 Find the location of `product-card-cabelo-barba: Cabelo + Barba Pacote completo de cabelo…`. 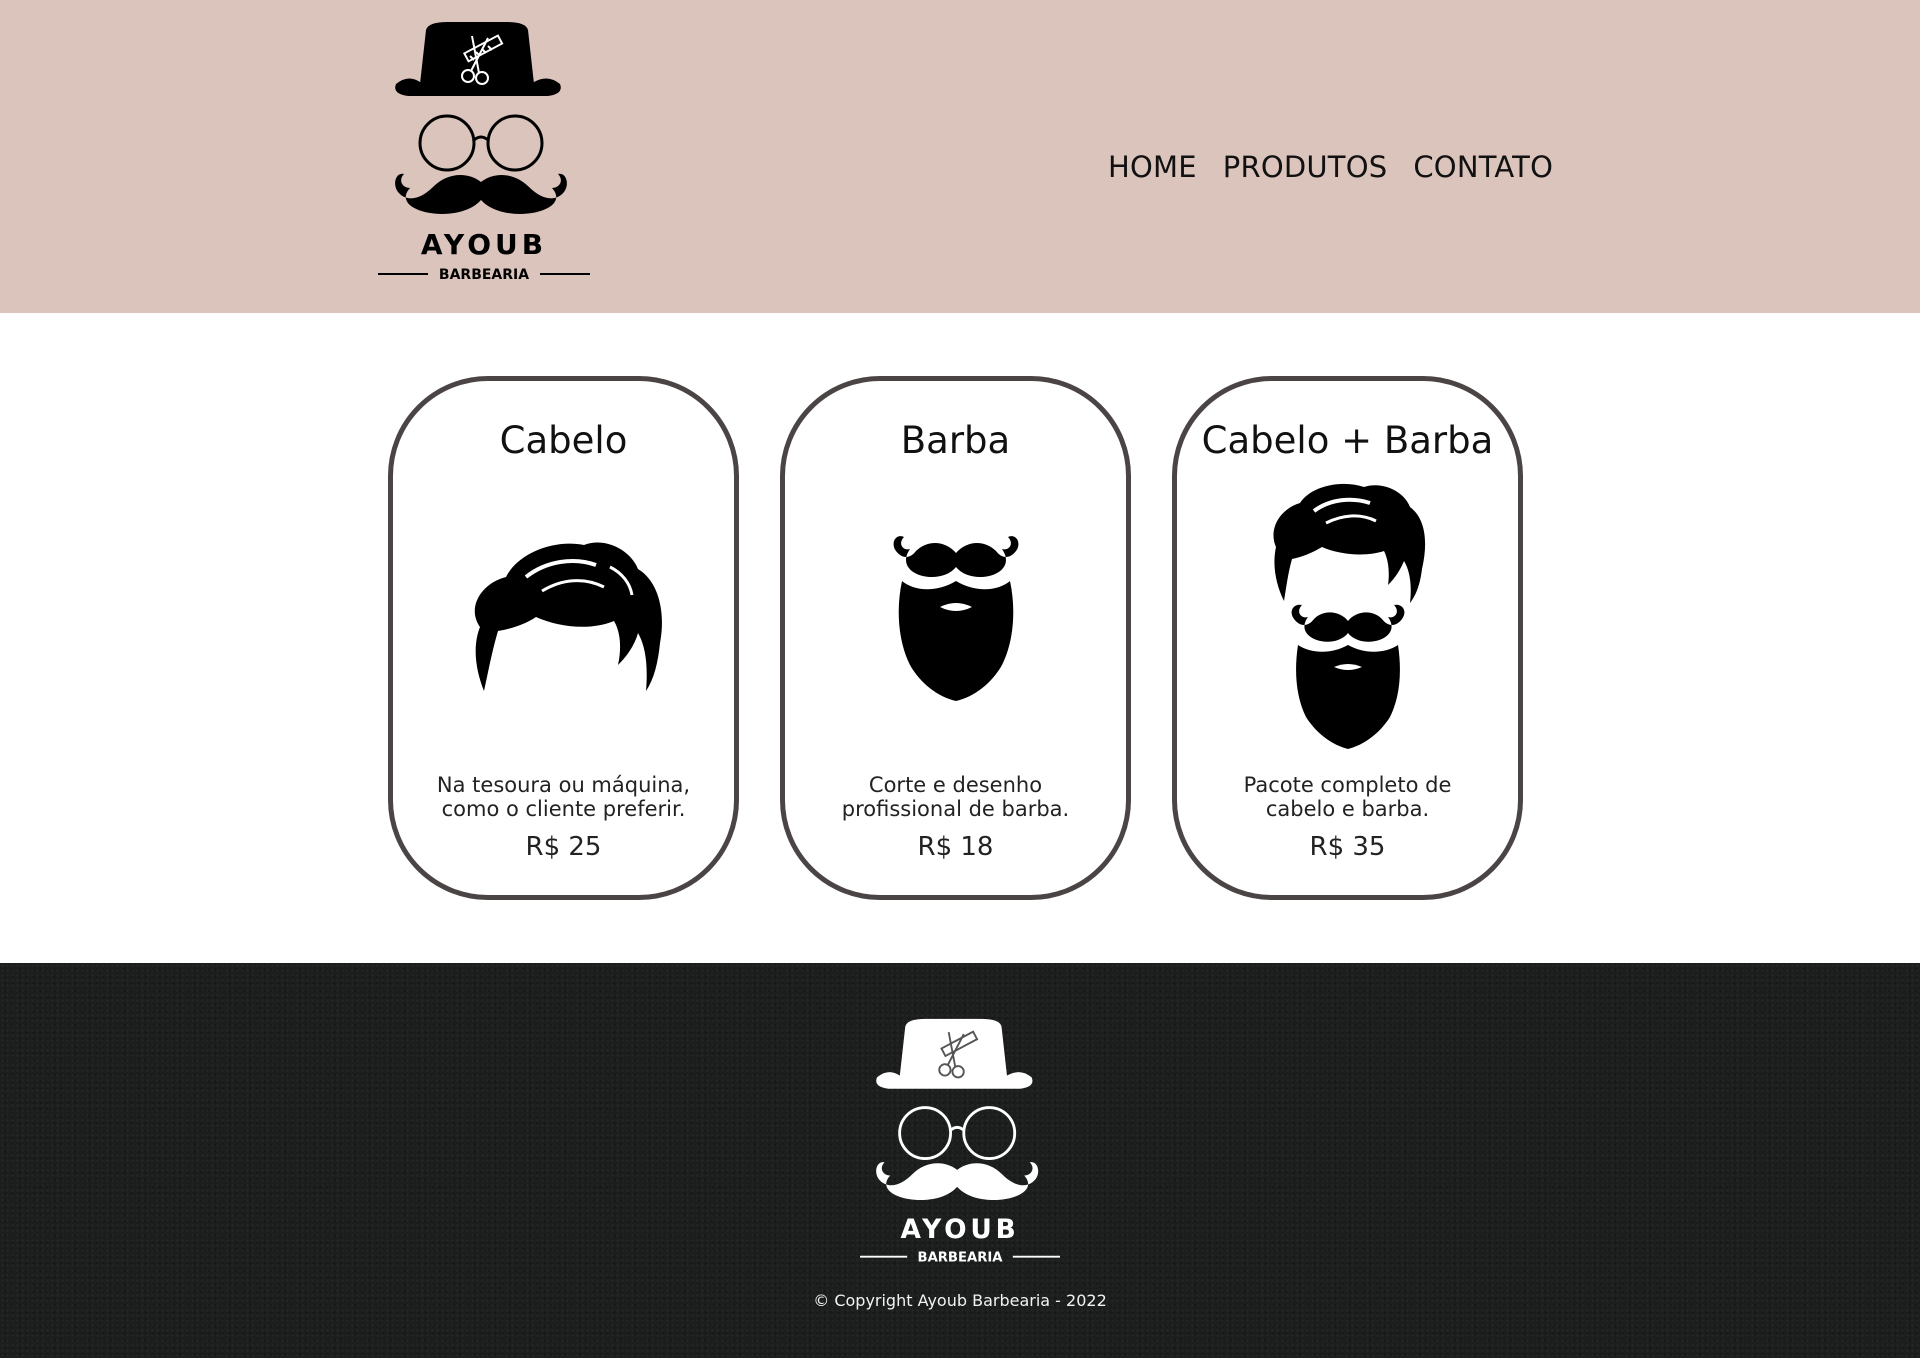

product-card-cabelo-barba: Cabelo + Barba Pacote completo de cabelo… is located at coordinates (1347, 638).